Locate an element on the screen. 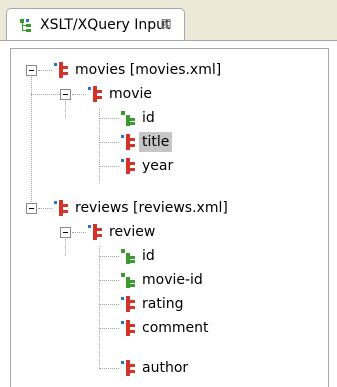 The width and height of the screenshot is (337, 387). tree-item-title: title is located at coordinates (169, 143).